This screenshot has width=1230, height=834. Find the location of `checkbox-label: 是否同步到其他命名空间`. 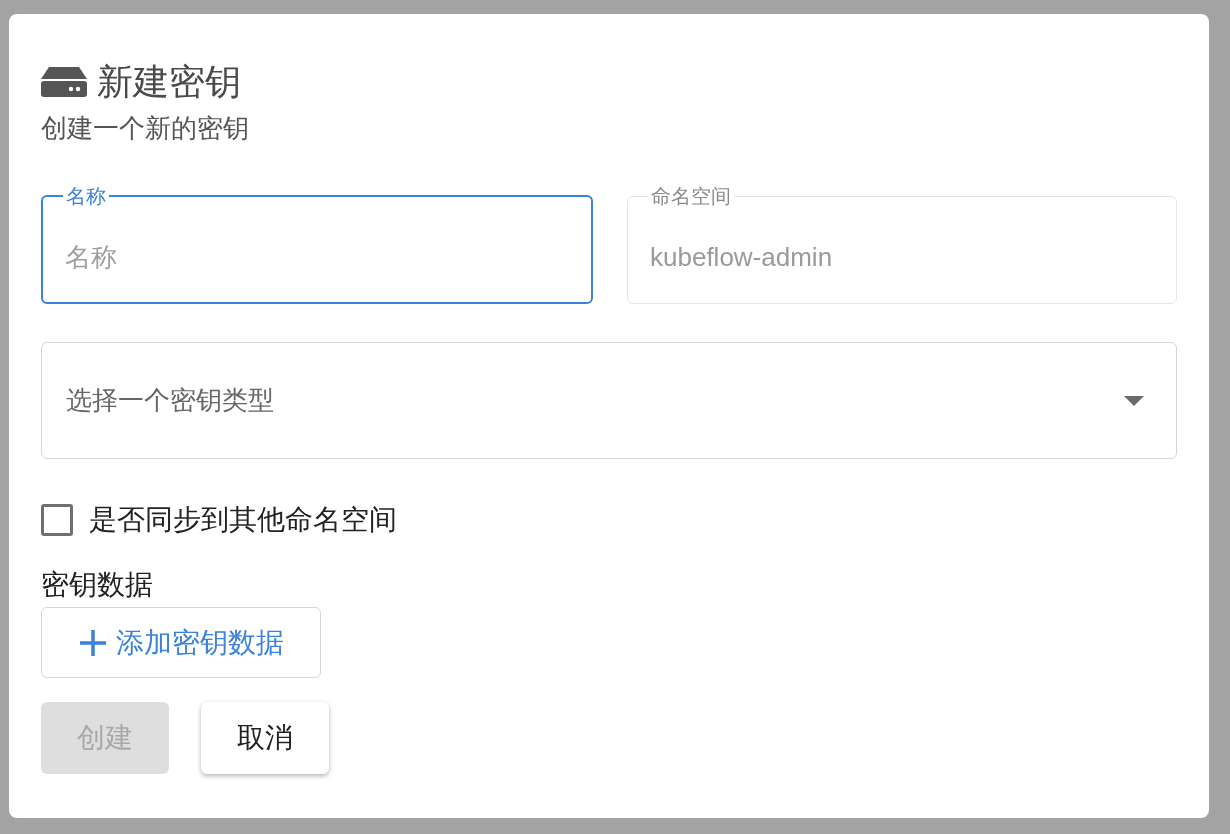

checkbox-label: 是否同步到其他命名空间 is located at coordinates (243, 520).